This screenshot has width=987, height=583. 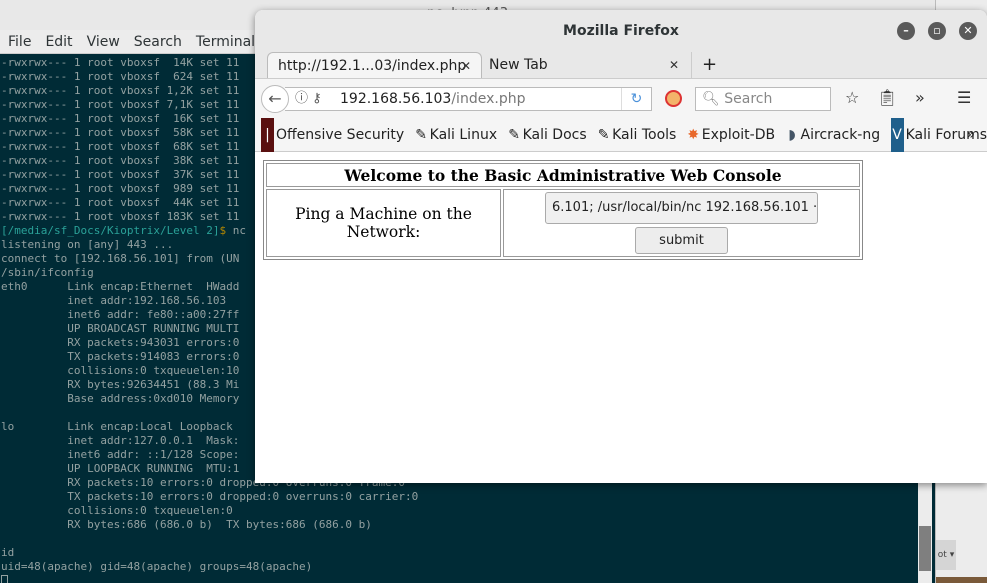 I want to click on close-icon: ✕, so click(x=968, y=31).